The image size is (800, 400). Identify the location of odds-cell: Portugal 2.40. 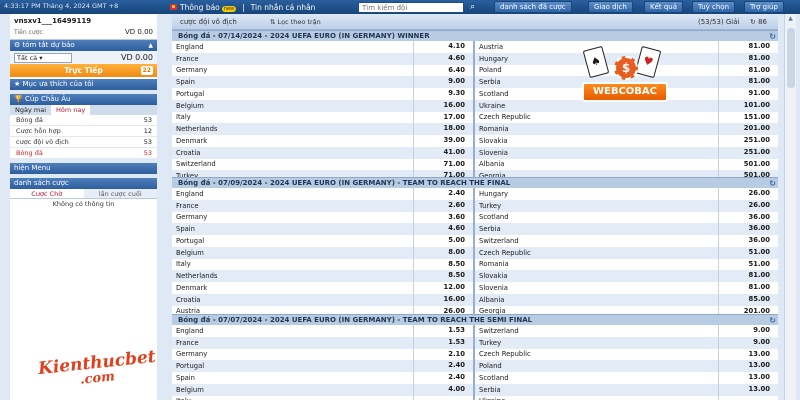
(323, 366).